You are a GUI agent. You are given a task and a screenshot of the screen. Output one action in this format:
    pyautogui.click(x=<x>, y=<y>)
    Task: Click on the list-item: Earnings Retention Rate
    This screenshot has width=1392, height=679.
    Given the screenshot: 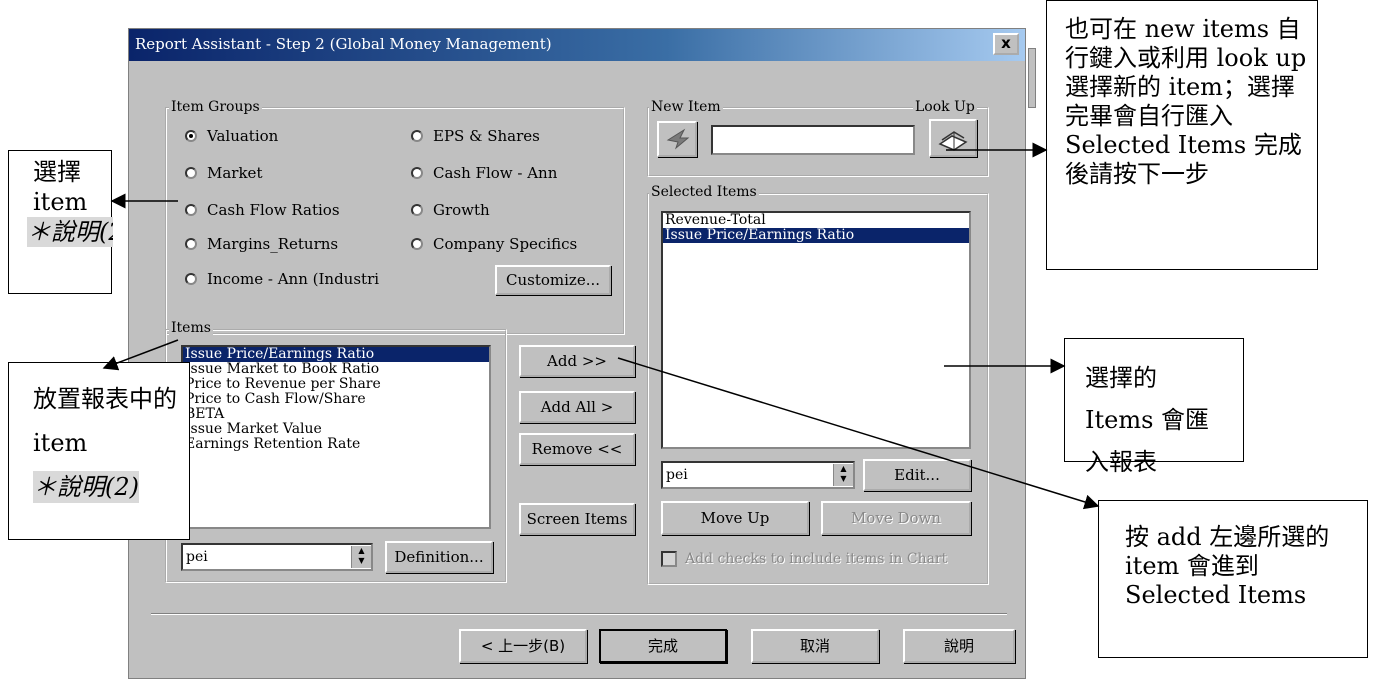 What is the action you would take?
    pyautogui.click(x=336, y=444)
    